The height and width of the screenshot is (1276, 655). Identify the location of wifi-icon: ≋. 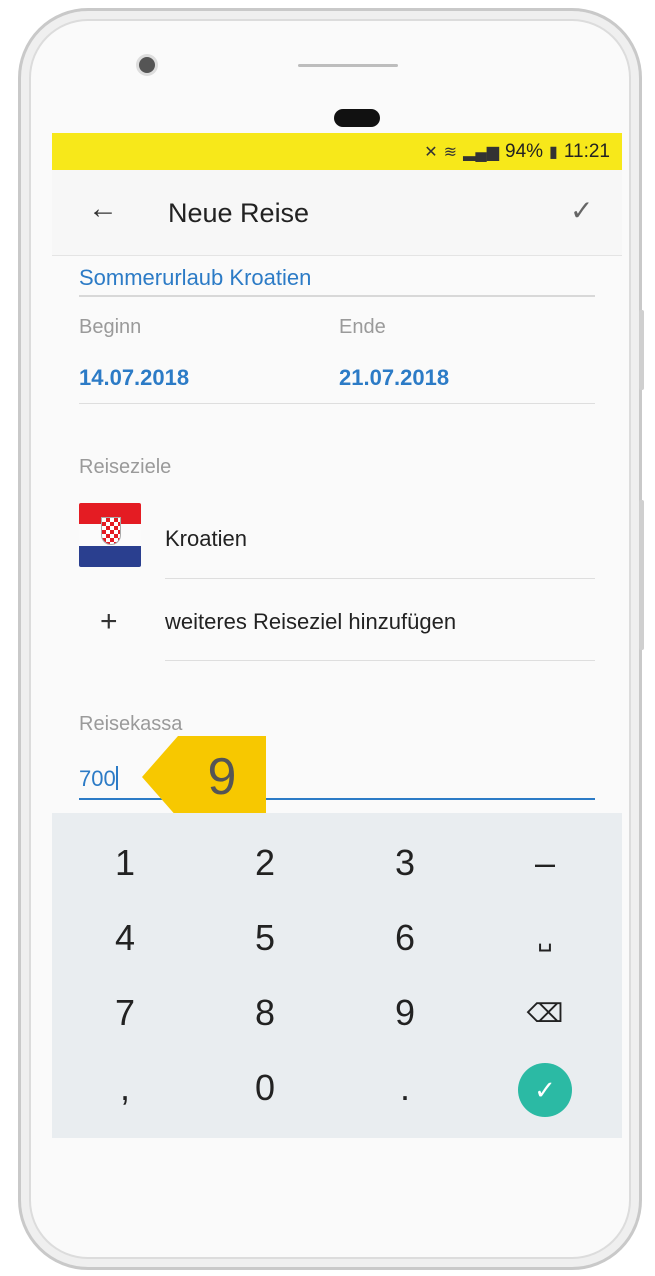
(450, 152).